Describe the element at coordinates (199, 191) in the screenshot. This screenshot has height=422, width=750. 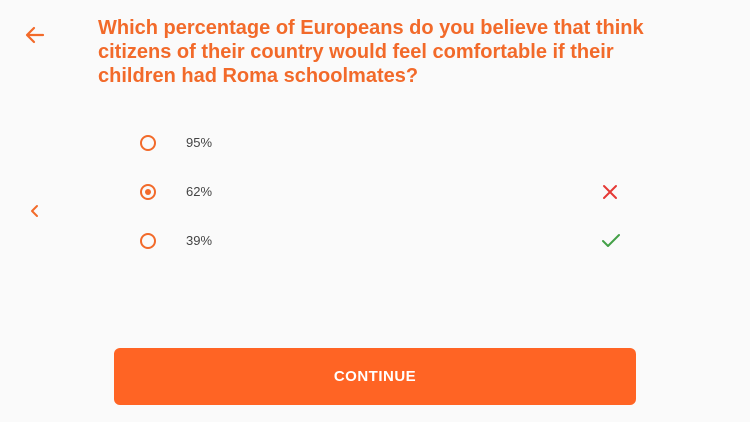
I see `answer-label: 62%` at that location.